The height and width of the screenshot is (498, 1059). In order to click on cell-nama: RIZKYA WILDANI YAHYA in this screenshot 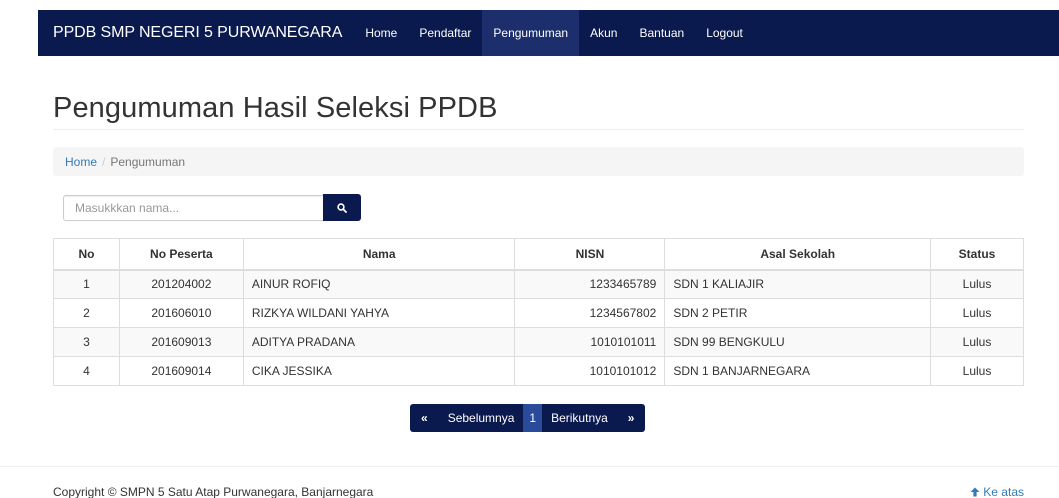, I will do `click(379, 313)`.